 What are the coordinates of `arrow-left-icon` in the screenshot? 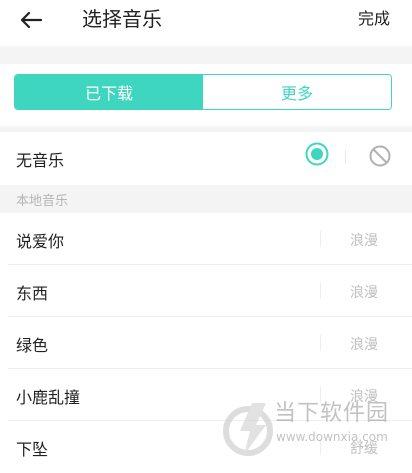 It's located at (31, 20).